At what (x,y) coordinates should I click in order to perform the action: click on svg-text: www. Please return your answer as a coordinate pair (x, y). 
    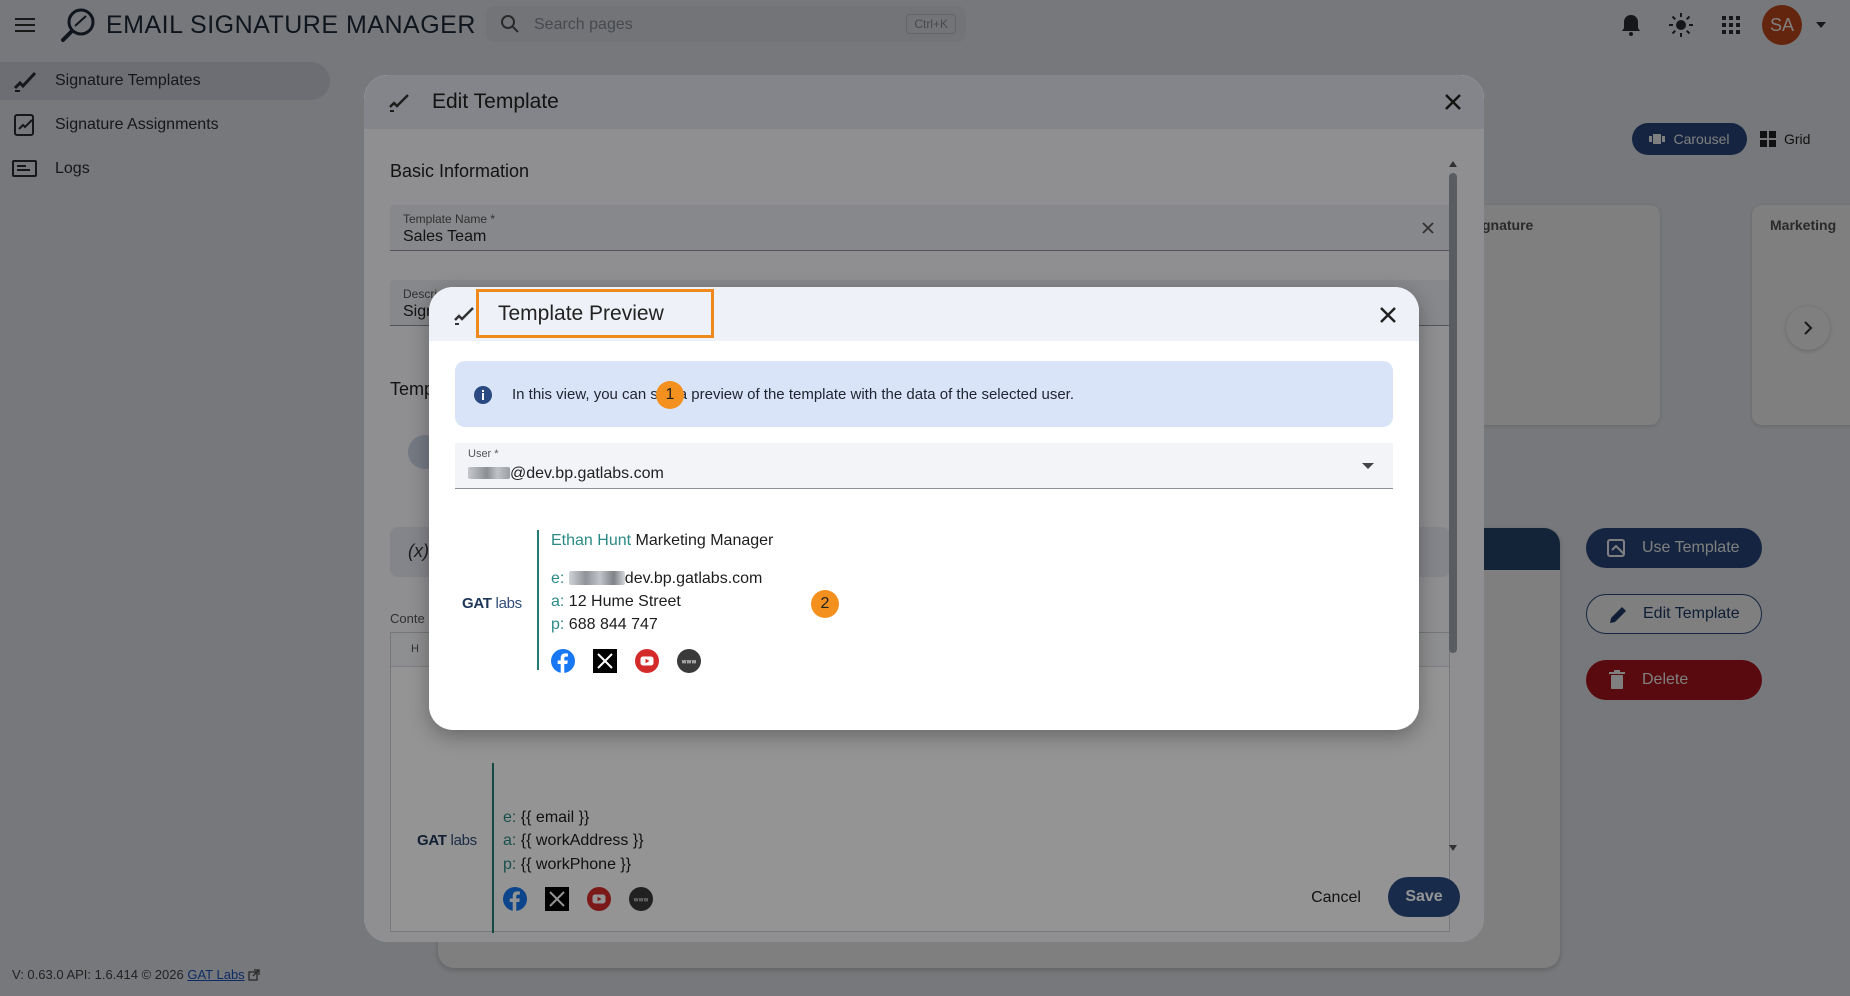
    Looking at the image, I should click on (689, 662).